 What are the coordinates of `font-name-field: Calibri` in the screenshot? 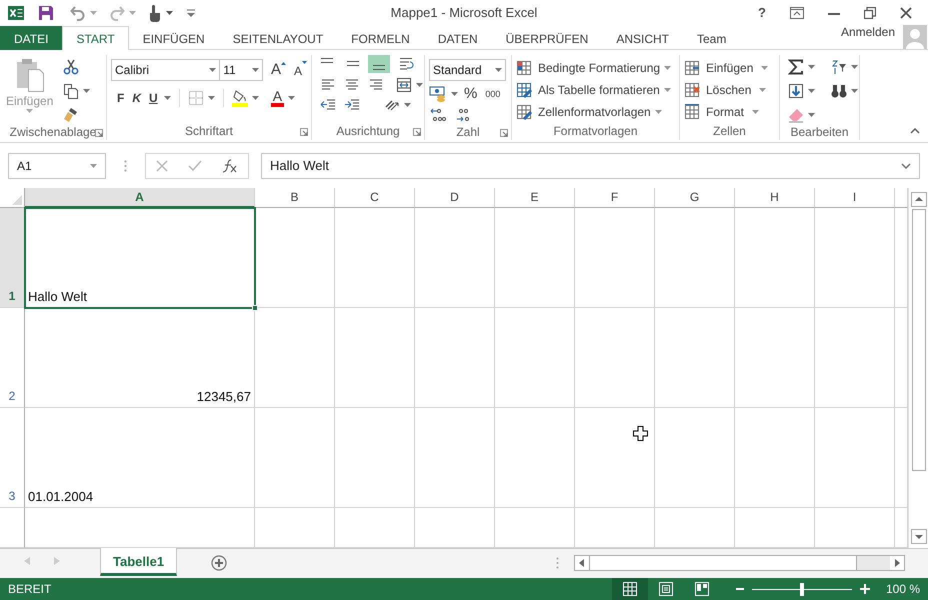 It's located at (165, 70).